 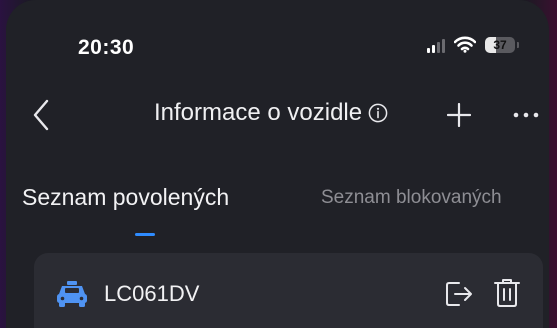 I want to click on info-circle-icon, so click(x=378, y=113).